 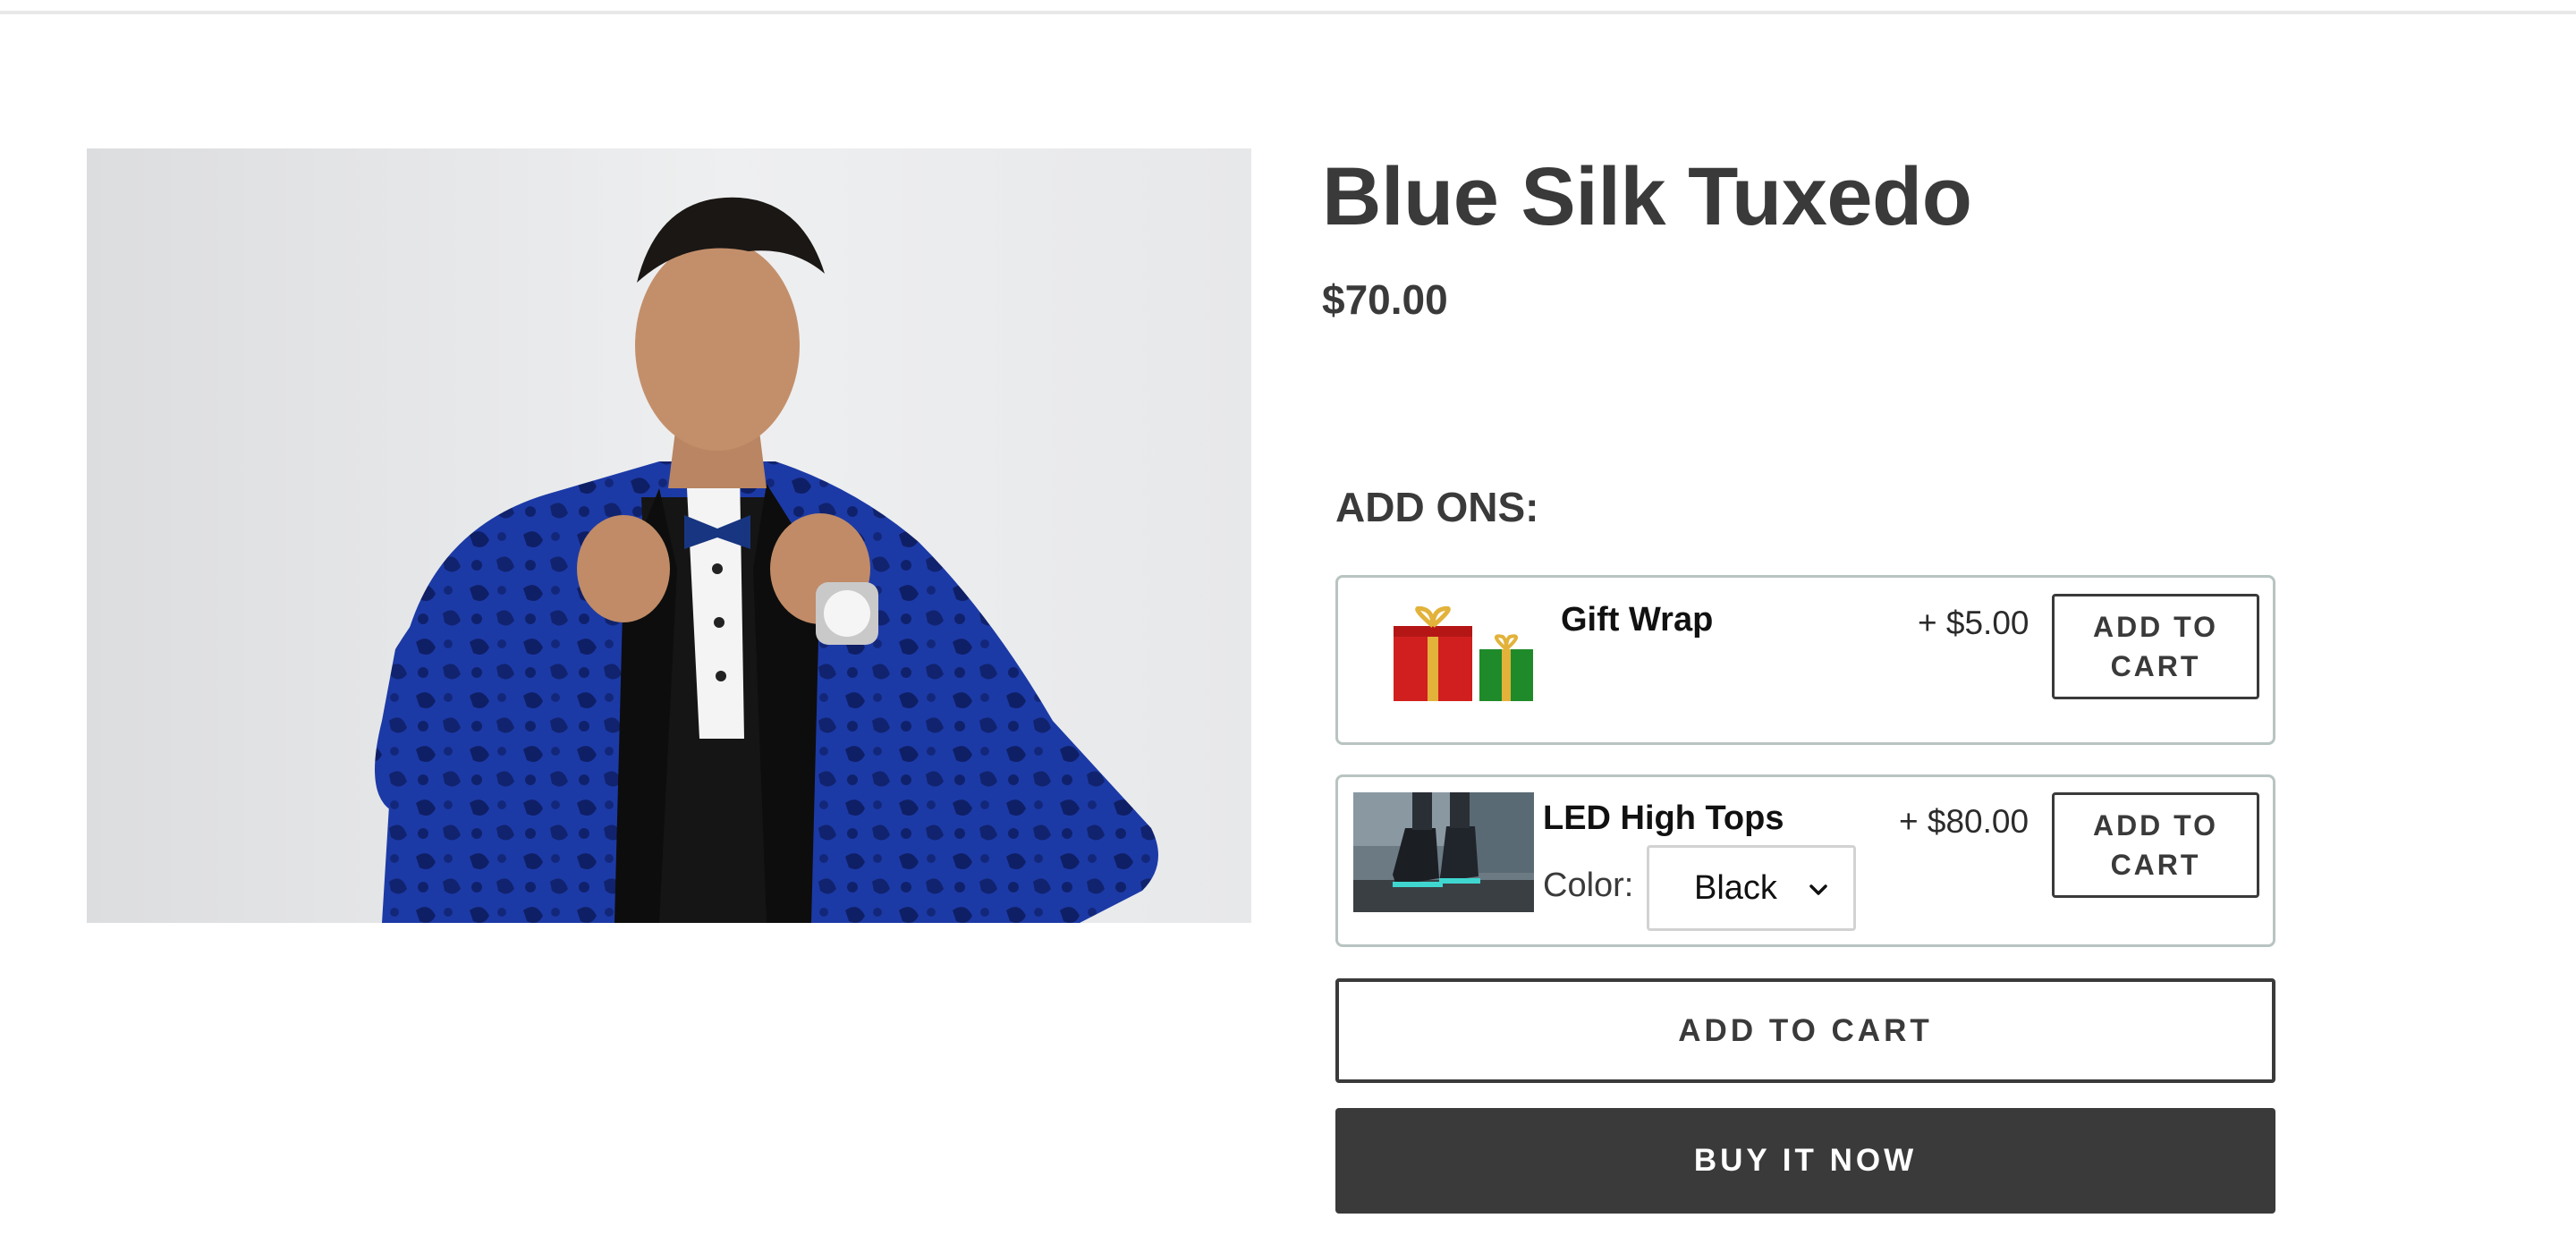 I want to click on addon-name-led-high-tops: LED High Tops, so click(x=1663, y=818).